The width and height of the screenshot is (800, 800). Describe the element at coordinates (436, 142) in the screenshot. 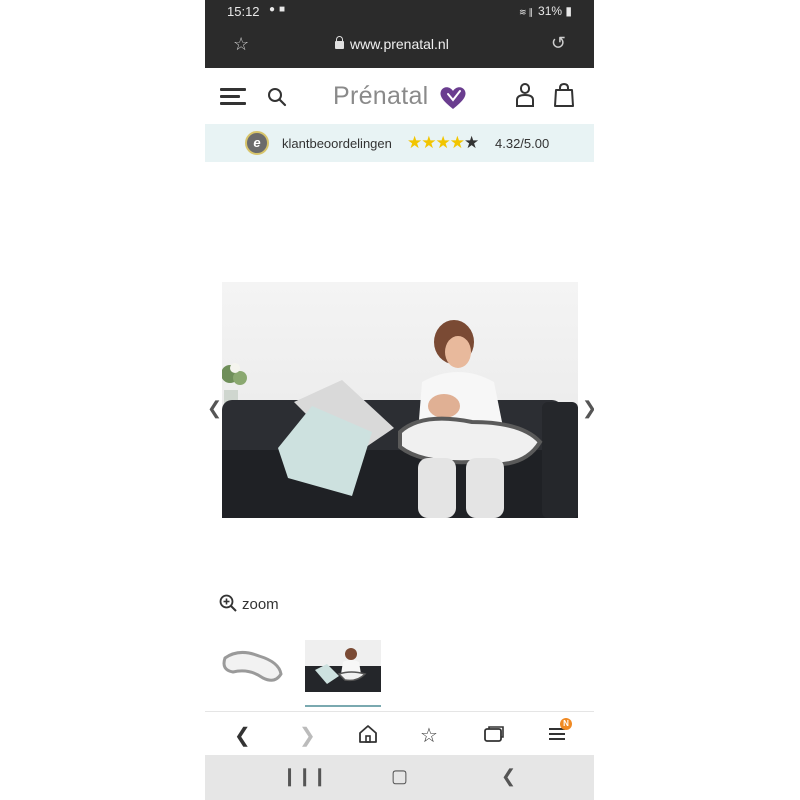

I see `star-icon: ★★★★` at that location.